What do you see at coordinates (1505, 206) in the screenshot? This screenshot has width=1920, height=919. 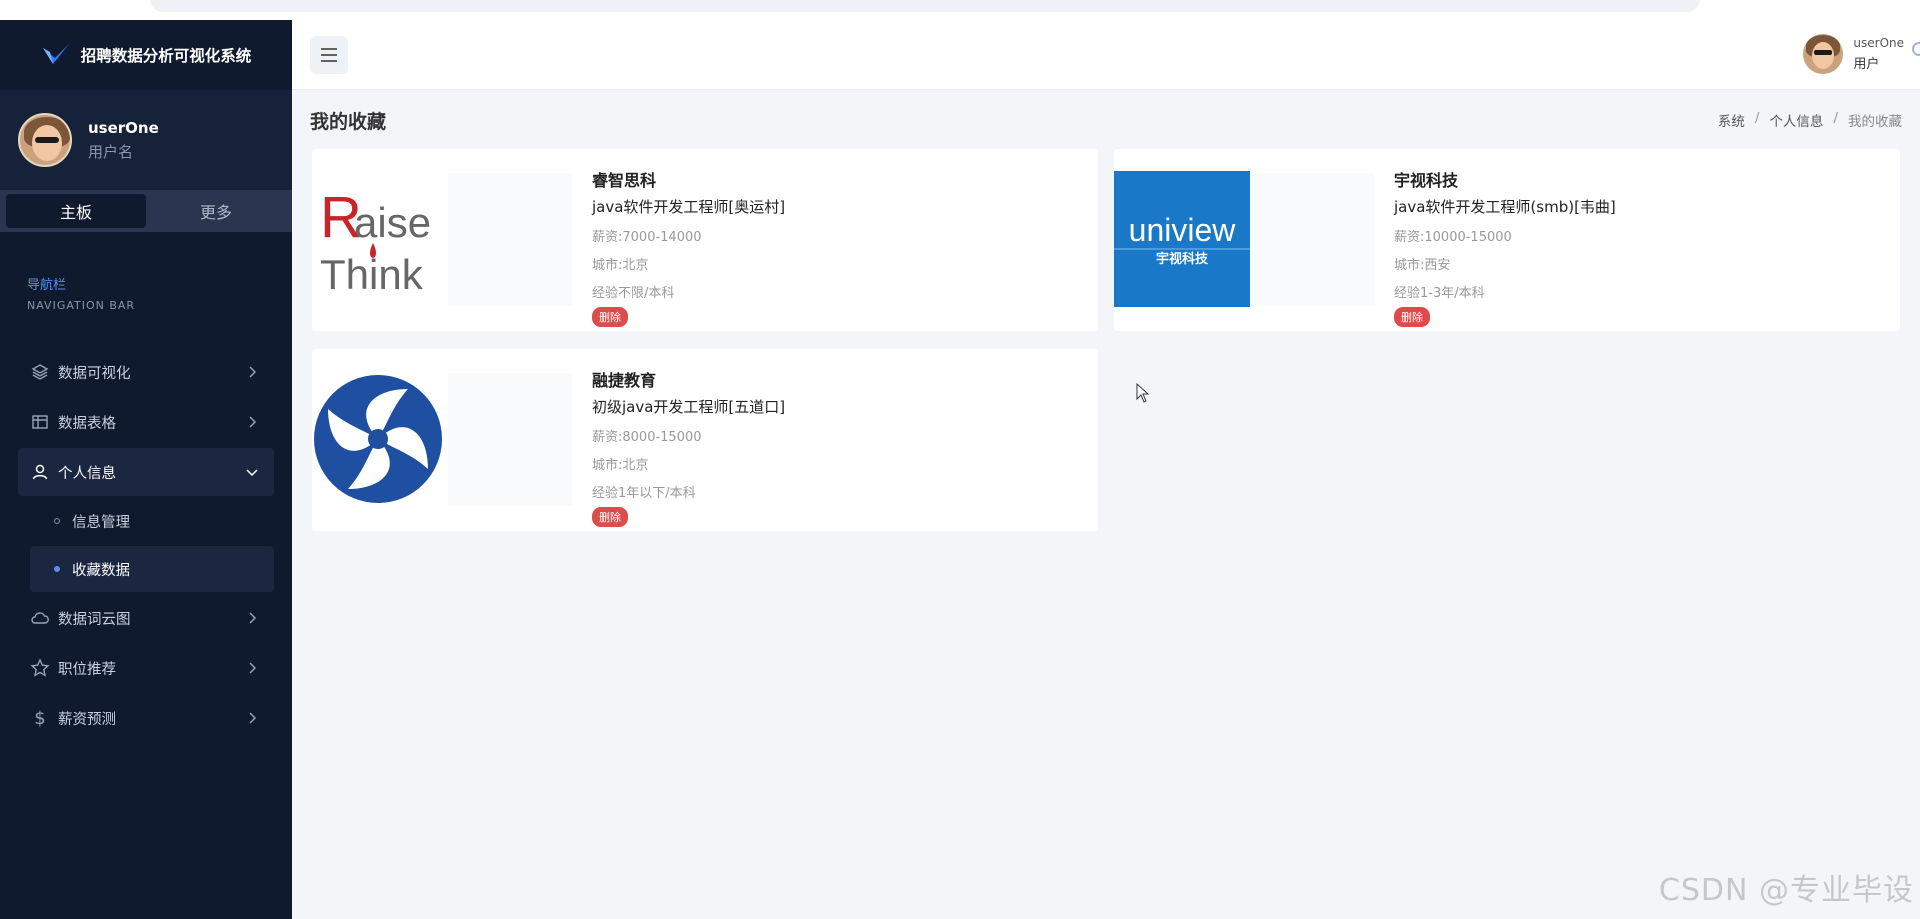 I see `job-title: java软件开发工程师(smb)[韦曲]` at bounding box center [1505, 206].